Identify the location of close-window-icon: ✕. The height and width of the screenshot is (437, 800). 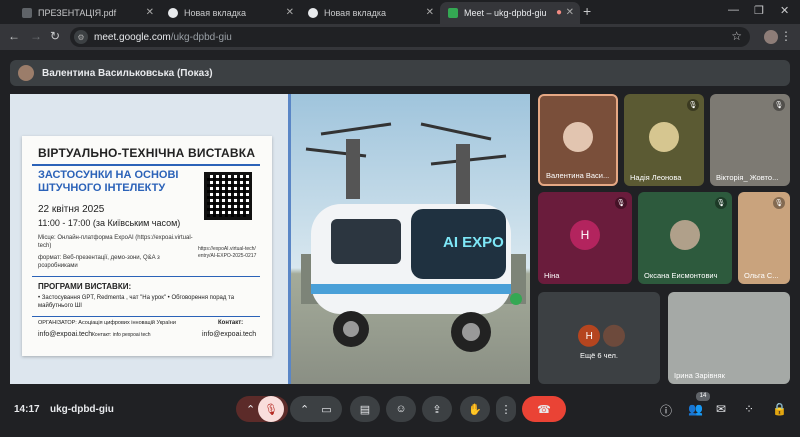
(784, 10).